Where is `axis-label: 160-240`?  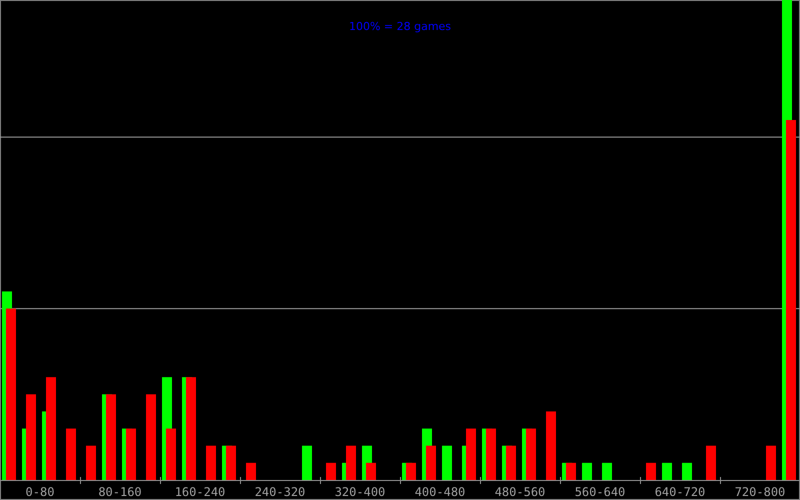
axis-label: 160-240 is located at coordinates (200, 492).